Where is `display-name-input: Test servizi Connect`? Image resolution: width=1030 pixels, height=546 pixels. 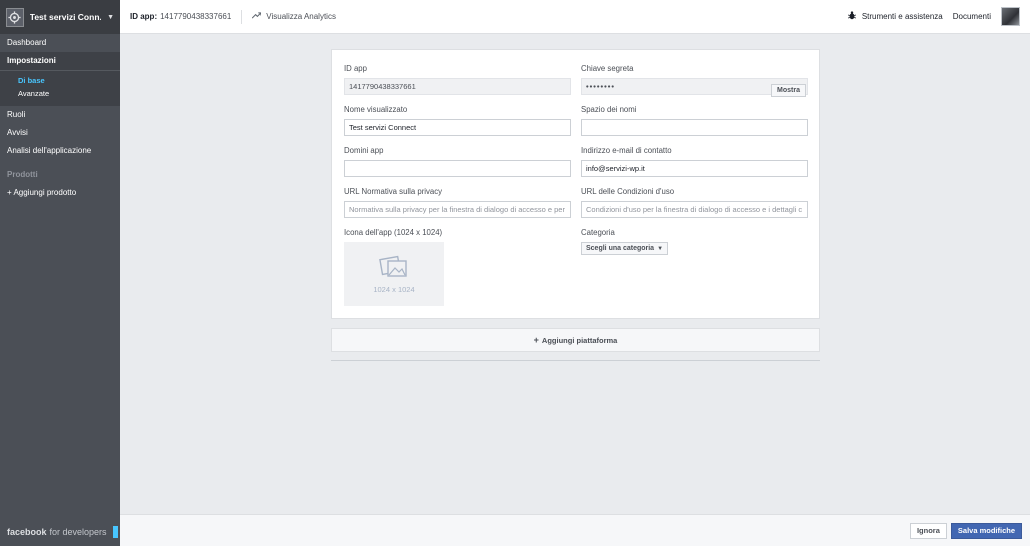 display-name-input: Test servizi Connect is located at coordinates (457, 127).